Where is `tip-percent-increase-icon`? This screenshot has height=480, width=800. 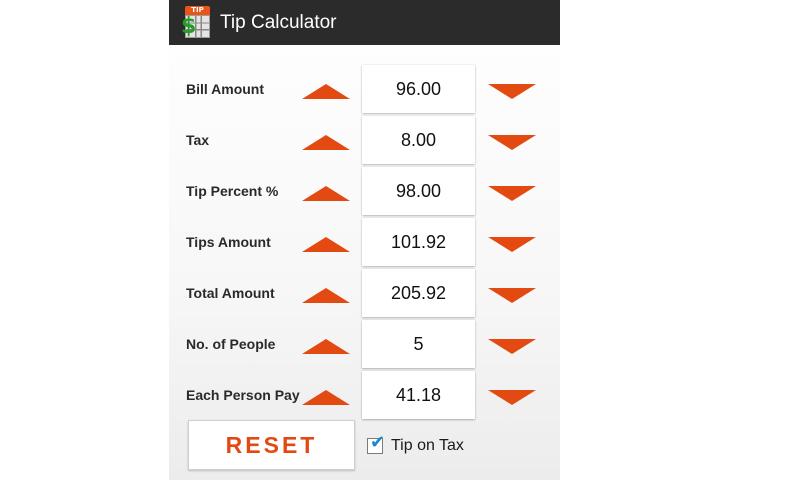 tip-percent-increase-icon is located at coordinates (326, 193).